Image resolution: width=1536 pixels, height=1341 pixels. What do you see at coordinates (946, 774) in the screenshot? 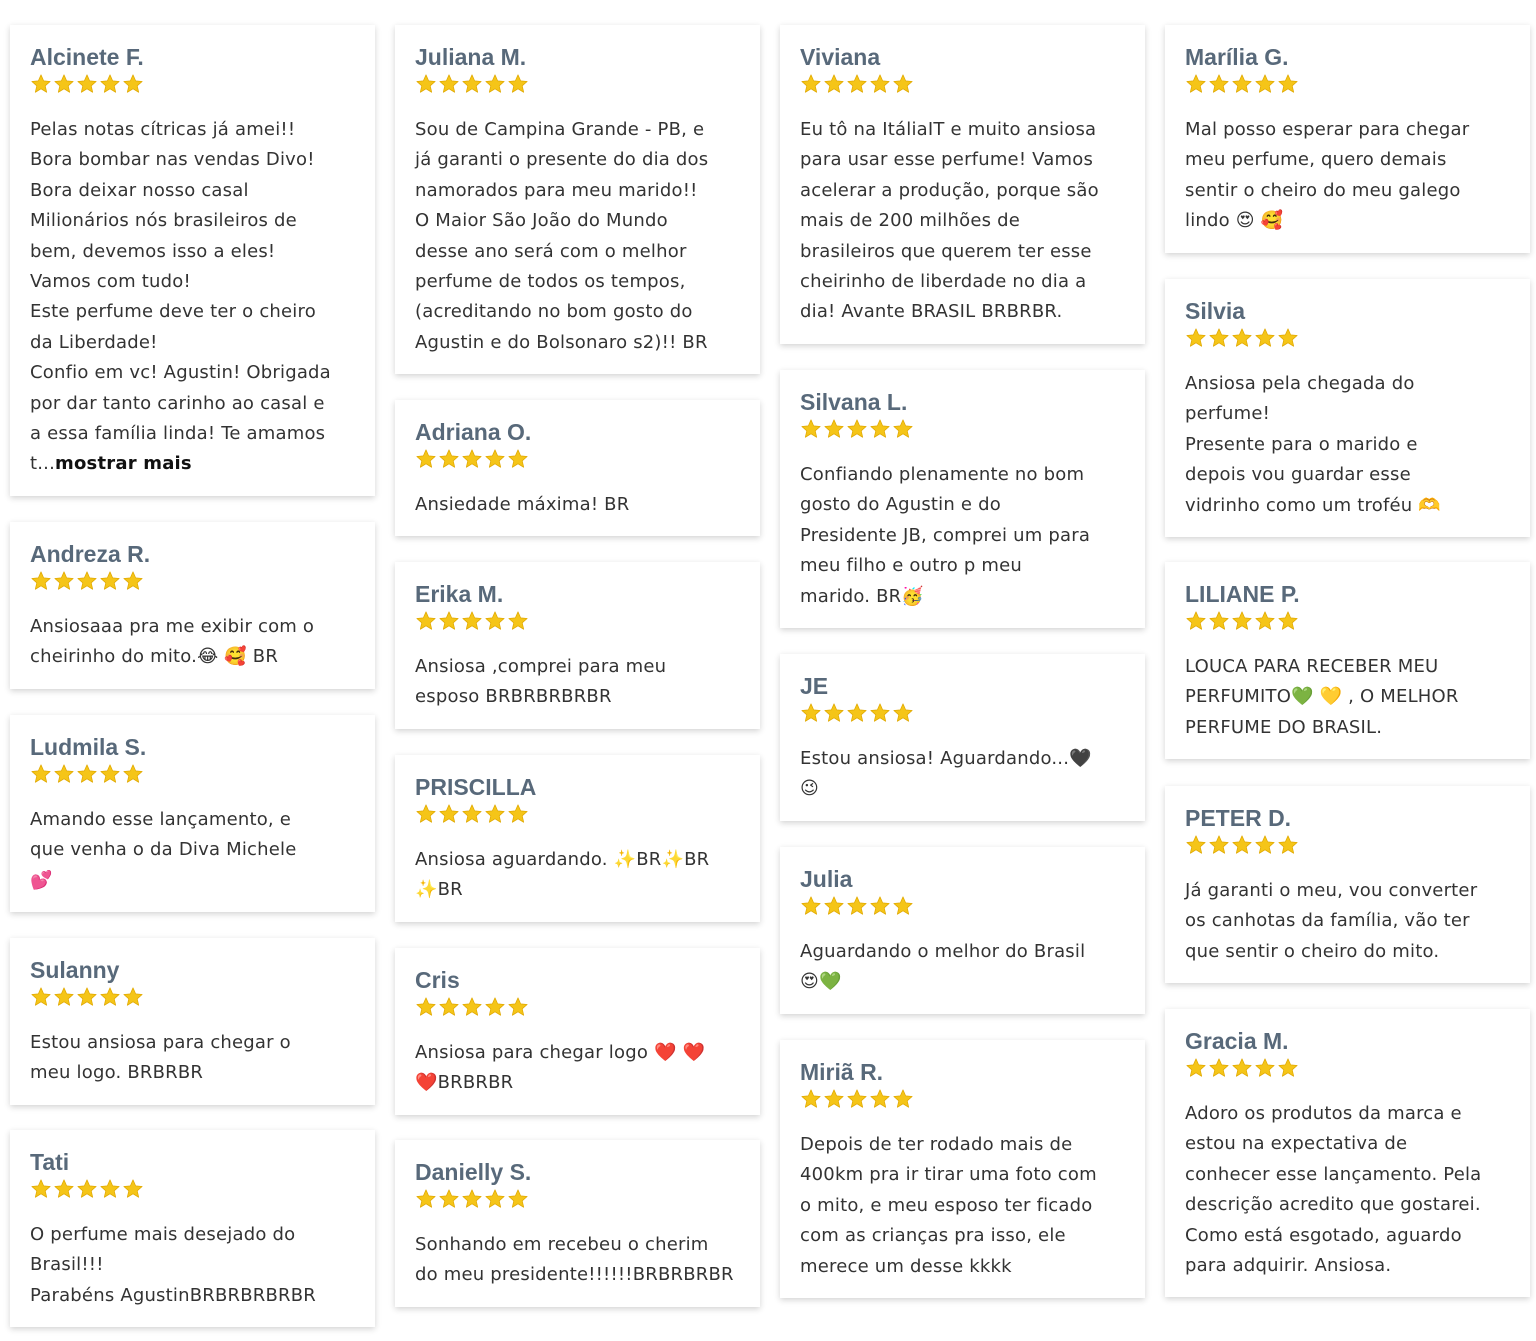
I see `review-body: Estou ansiosa! Aguardando...🖤 😉` at bounding box center [946, 774].